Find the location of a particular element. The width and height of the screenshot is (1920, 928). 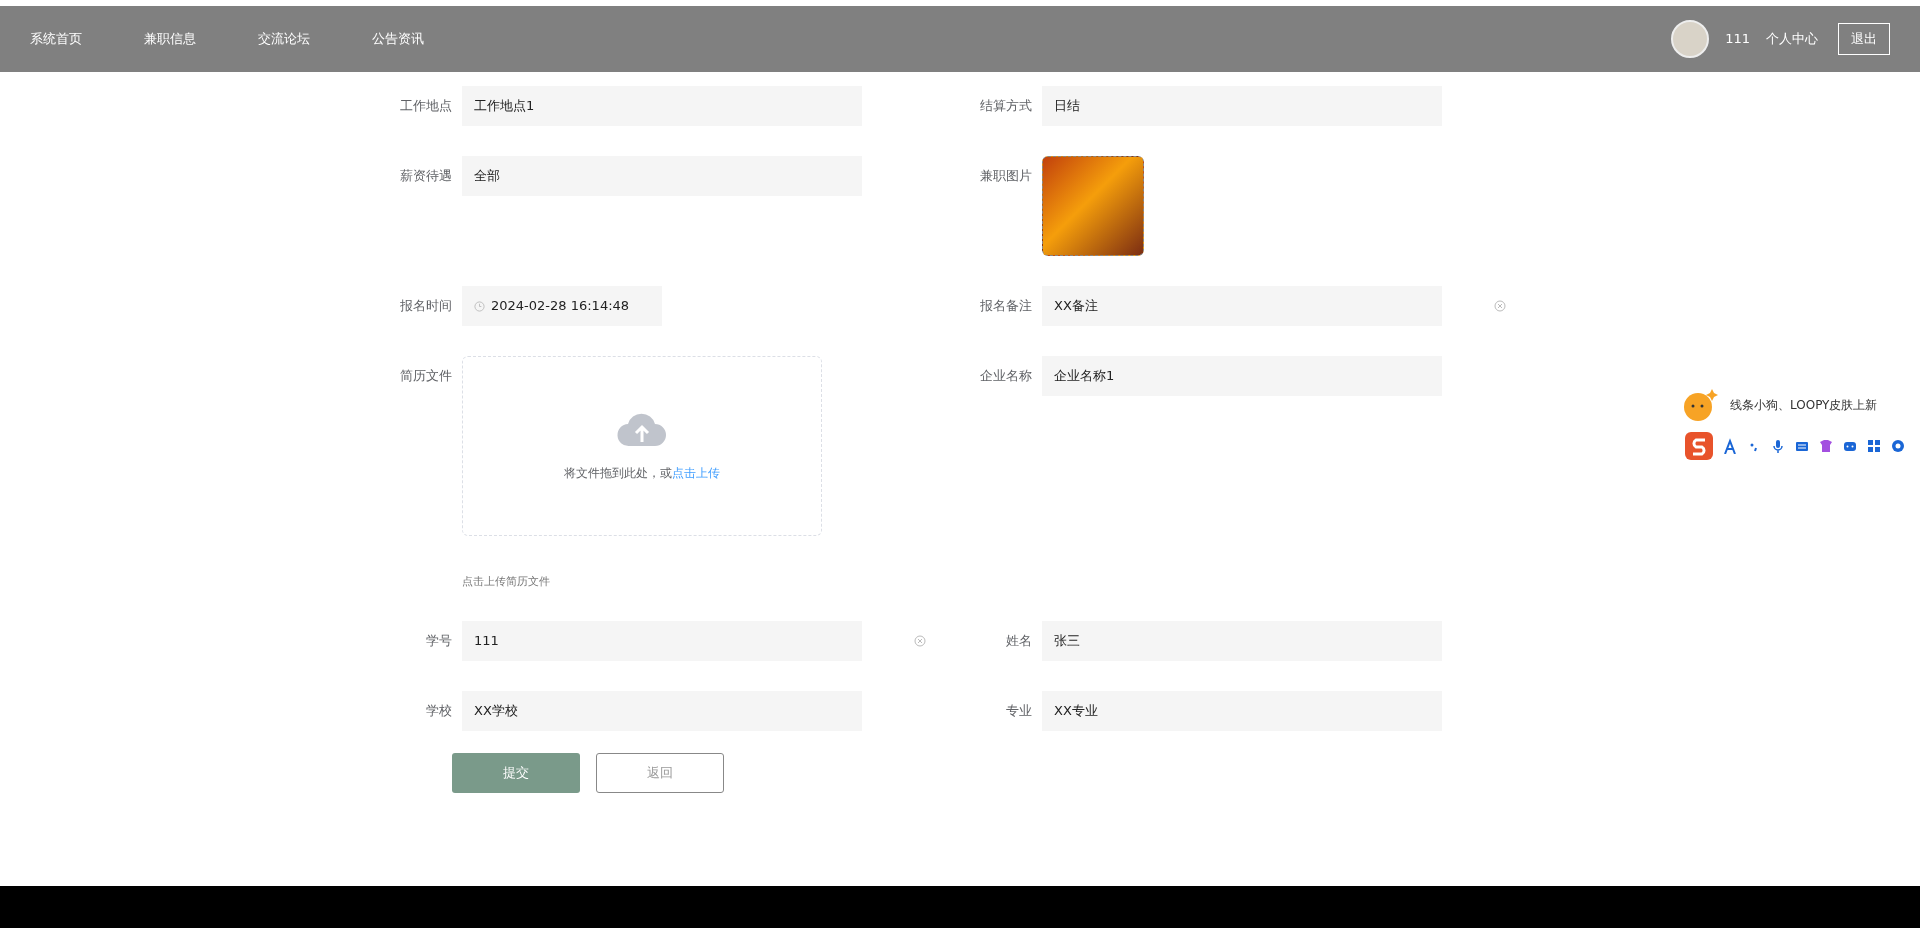

image-placeholder is located at coordinates (1093, 206).